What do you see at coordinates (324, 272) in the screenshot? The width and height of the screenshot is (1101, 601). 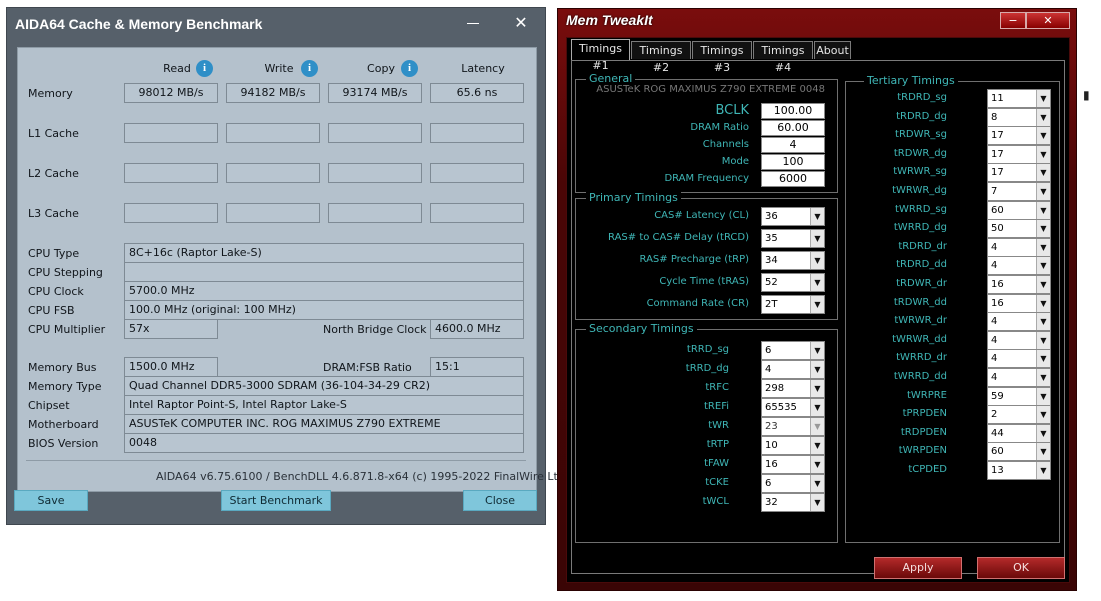 I see `cpu-stepping-value` at bounding box center [324, 272].